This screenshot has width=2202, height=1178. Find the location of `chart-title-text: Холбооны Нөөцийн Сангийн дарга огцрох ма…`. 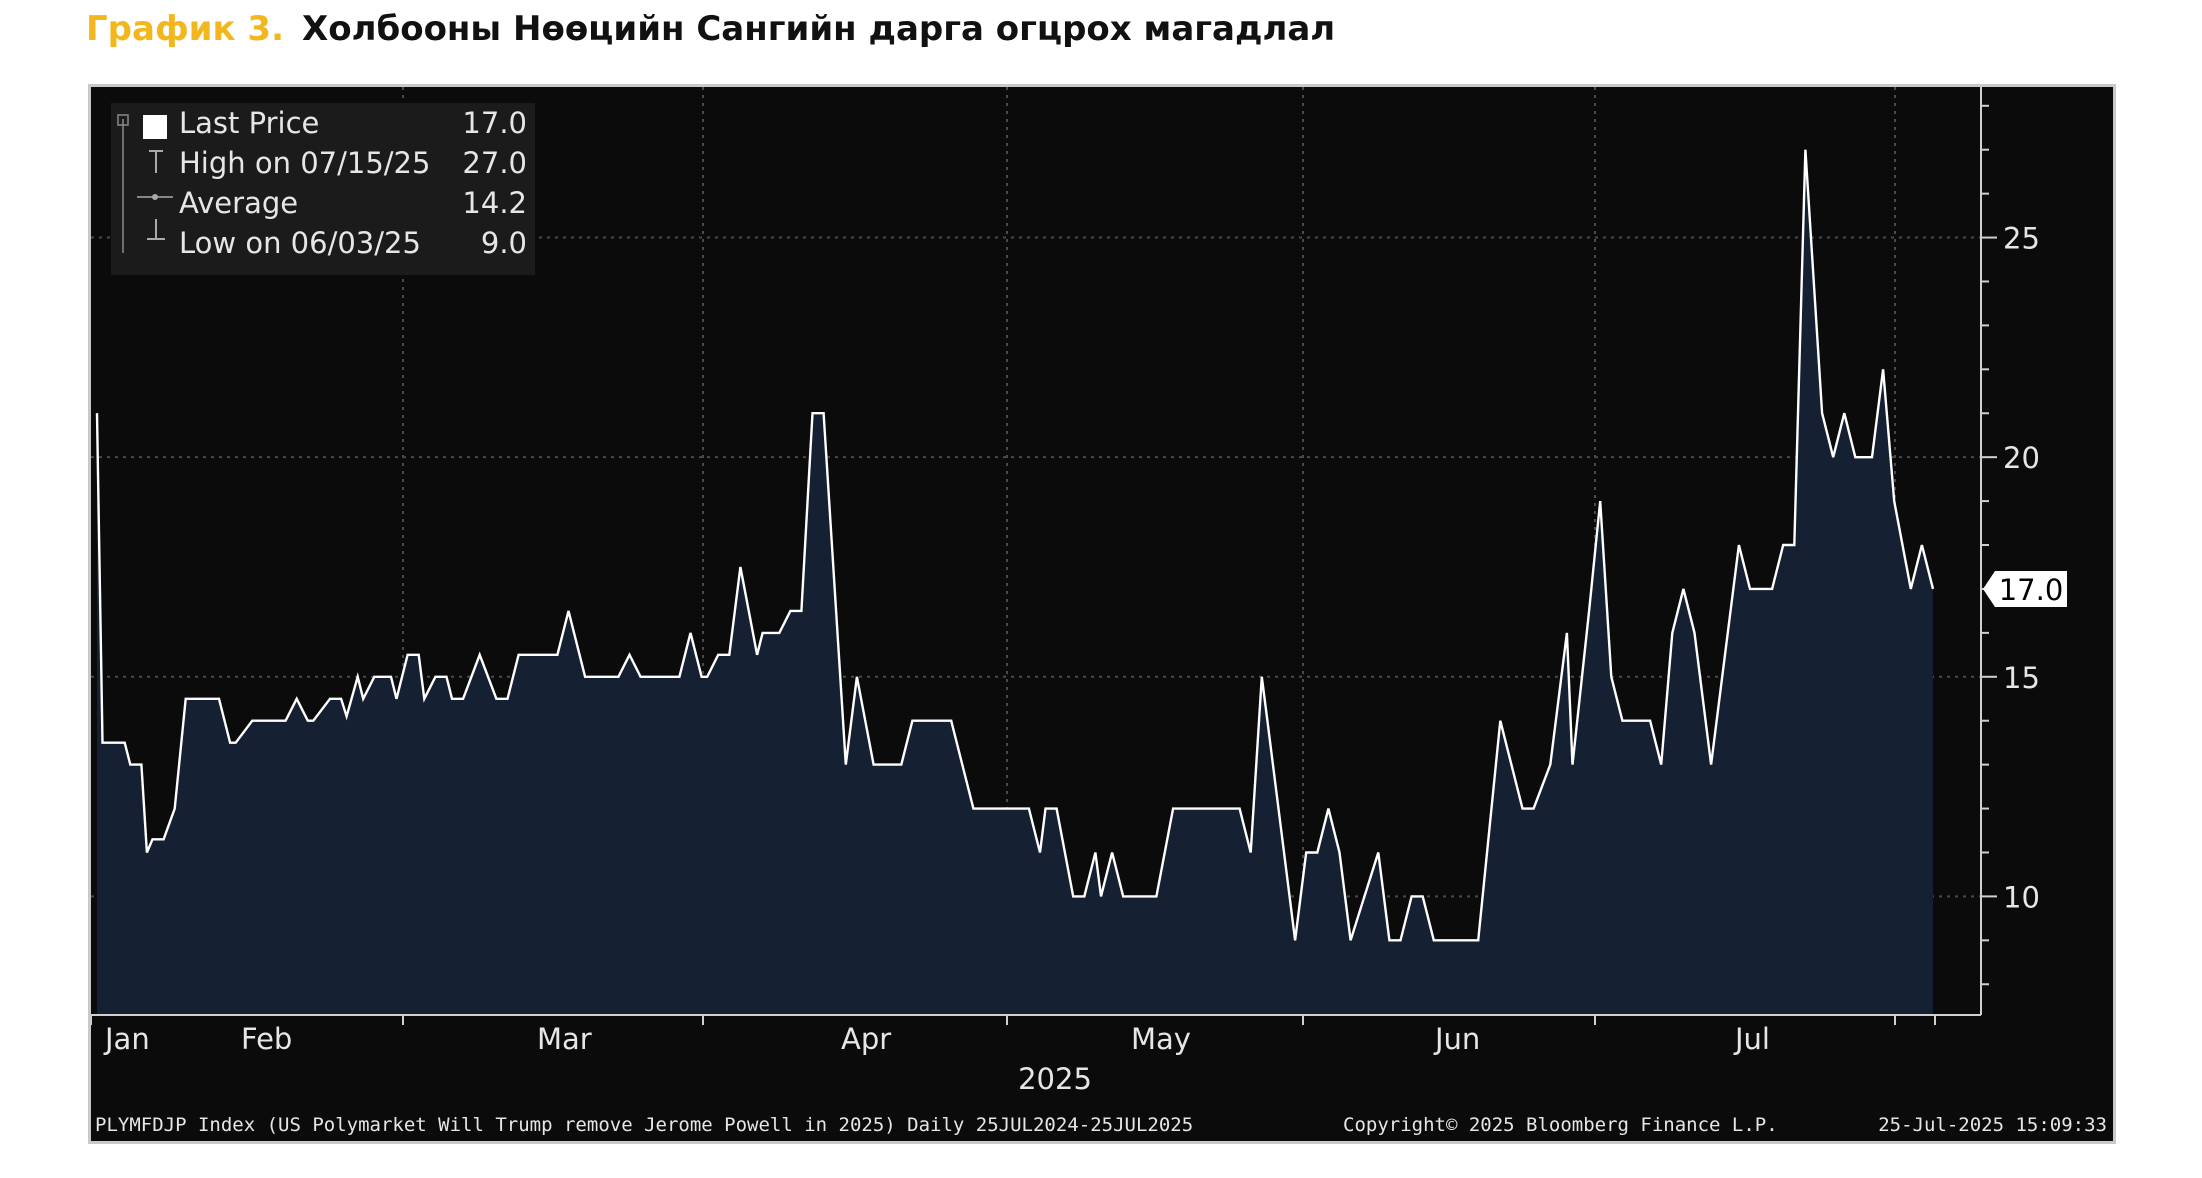

chart-title-text: Холбооны Нөөцийн Сангийн дарга огцрох ма… is located at coordinates (819, 29).